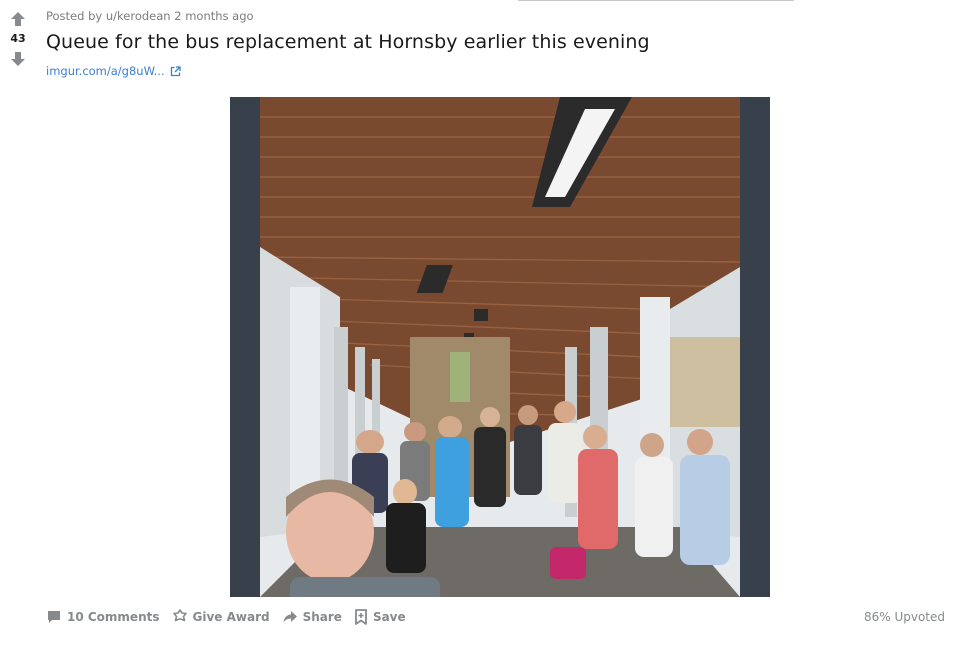 This screenshot has height=647, width=957. Describe the element at coordinates (74, 16) in the screenshot. I see `posted-by-label: Posted by` at that location.